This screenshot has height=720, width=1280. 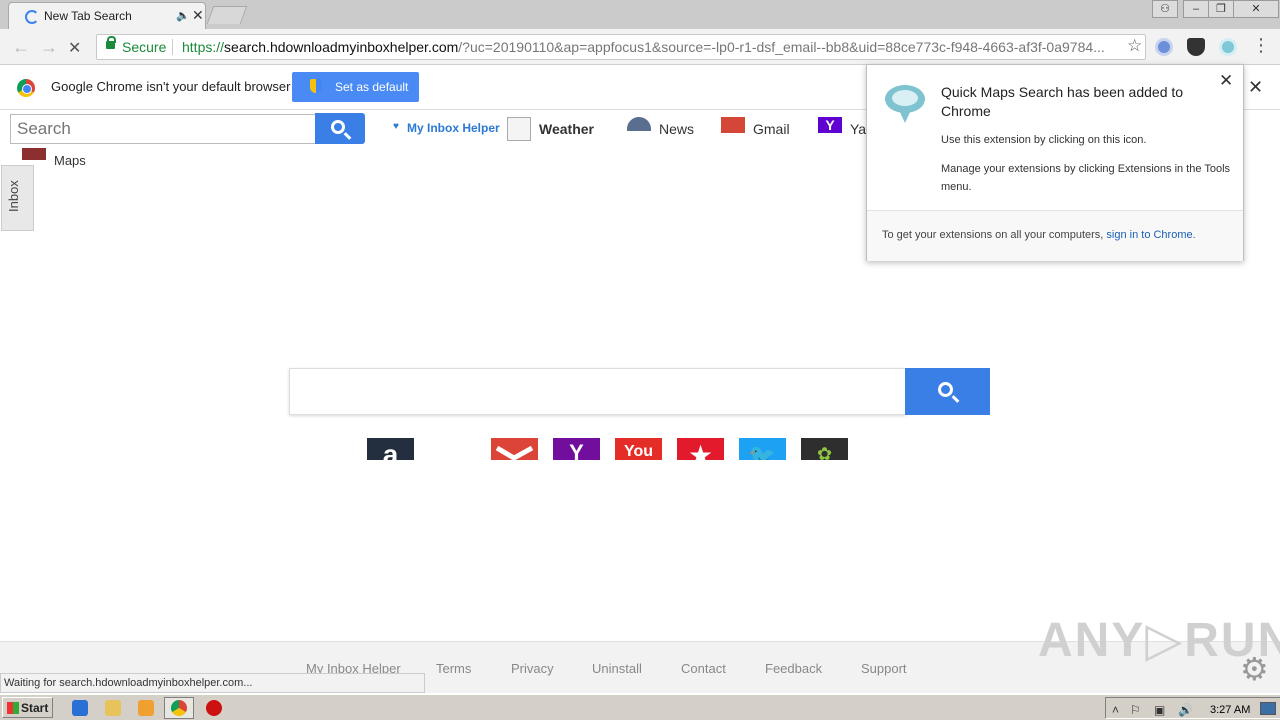 I want to click on quick-maps-icon, so click(x=905, y=104).